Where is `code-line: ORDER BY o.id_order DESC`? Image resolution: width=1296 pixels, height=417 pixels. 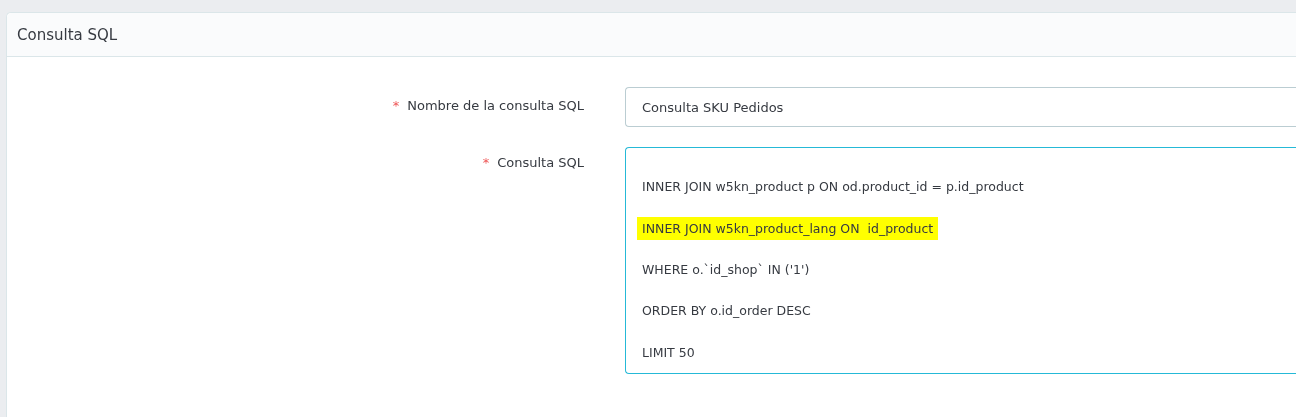 code-line: ORDER BY o.id_order DESC is located at coordinates (726, 311).